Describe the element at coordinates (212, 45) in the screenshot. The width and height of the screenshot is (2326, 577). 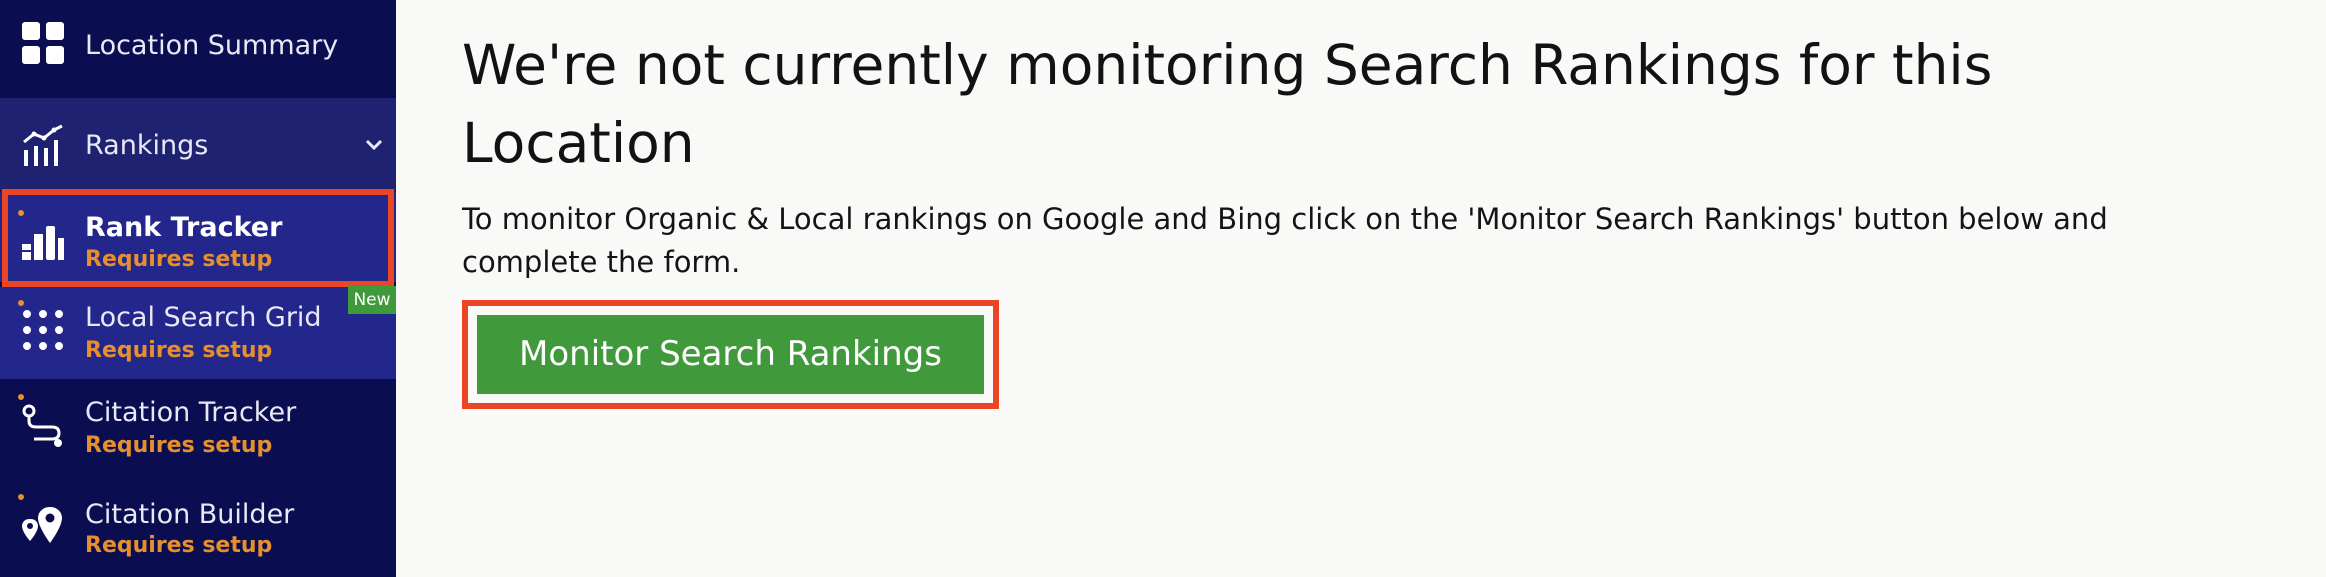
I see `nav-location-summary-label: Location Summary` at that location.